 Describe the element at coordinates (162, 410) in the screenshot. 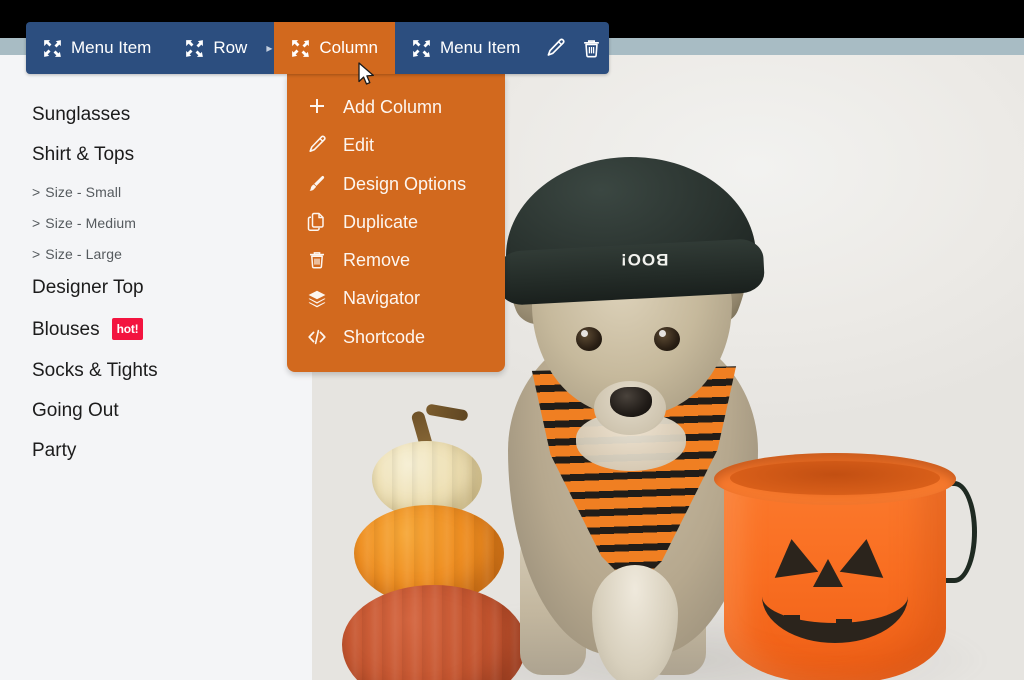

I see `nav-item-going-out: Going Out` at that location.